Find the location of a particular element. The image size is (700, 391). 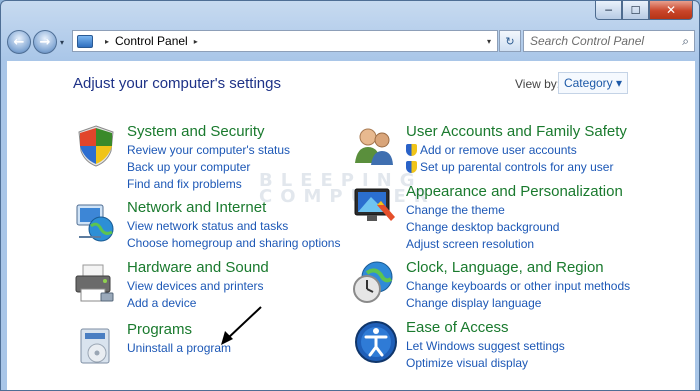

ease-of-access-icon is located at coordinates (376, 342).